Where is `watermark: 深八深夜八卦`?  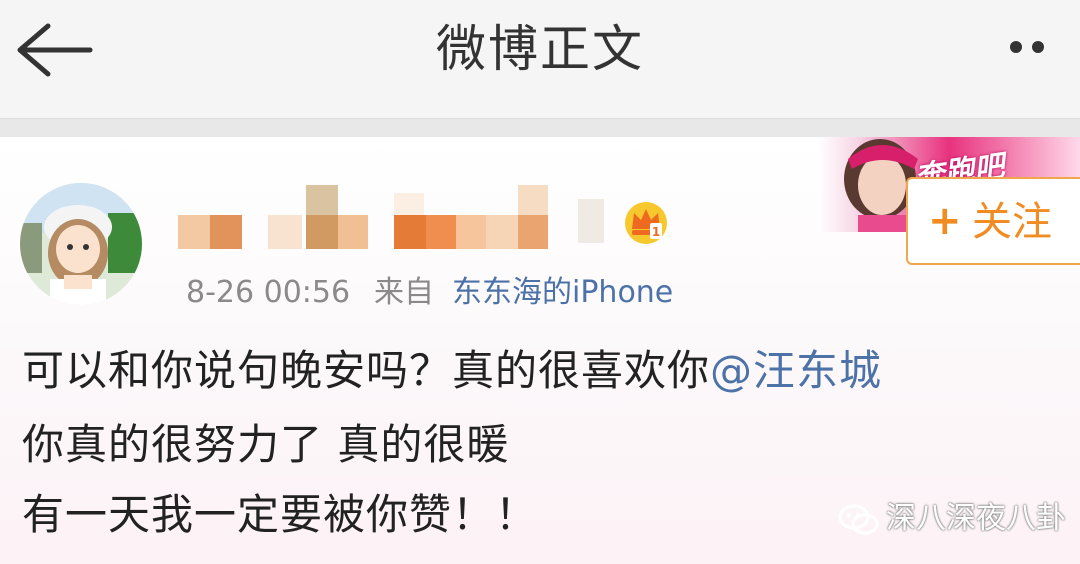 watermark: 深八深夜八卦 is located at coordinates (956, 519).